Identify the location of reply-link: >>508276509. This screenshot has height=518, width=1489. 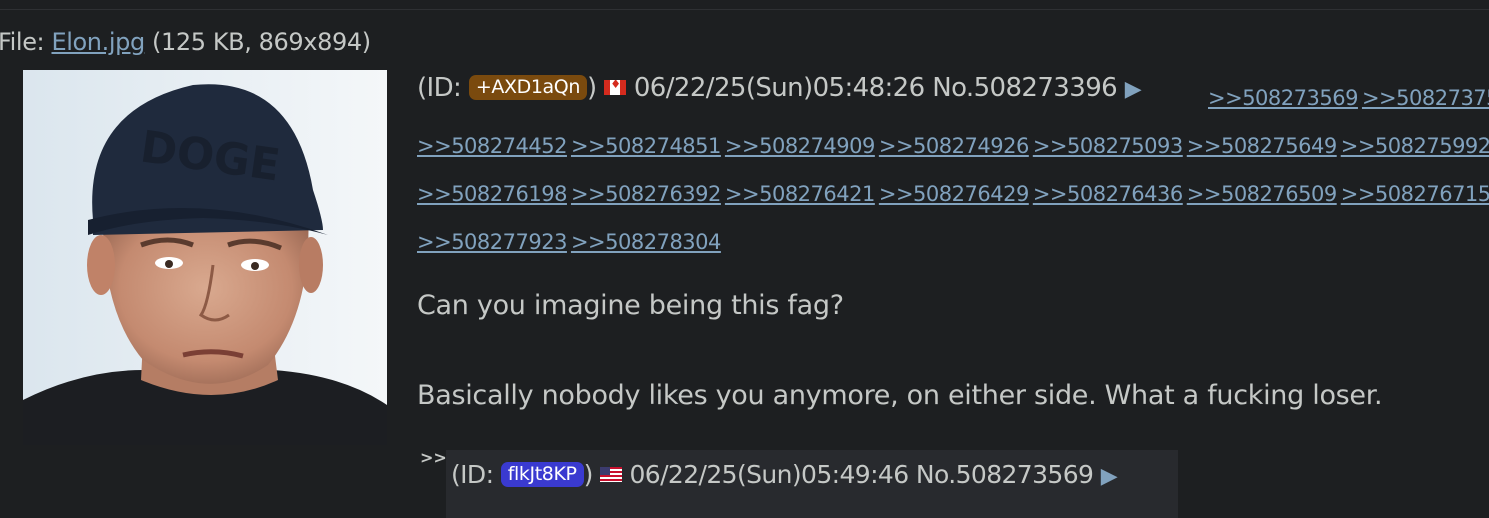
(1262, 194).